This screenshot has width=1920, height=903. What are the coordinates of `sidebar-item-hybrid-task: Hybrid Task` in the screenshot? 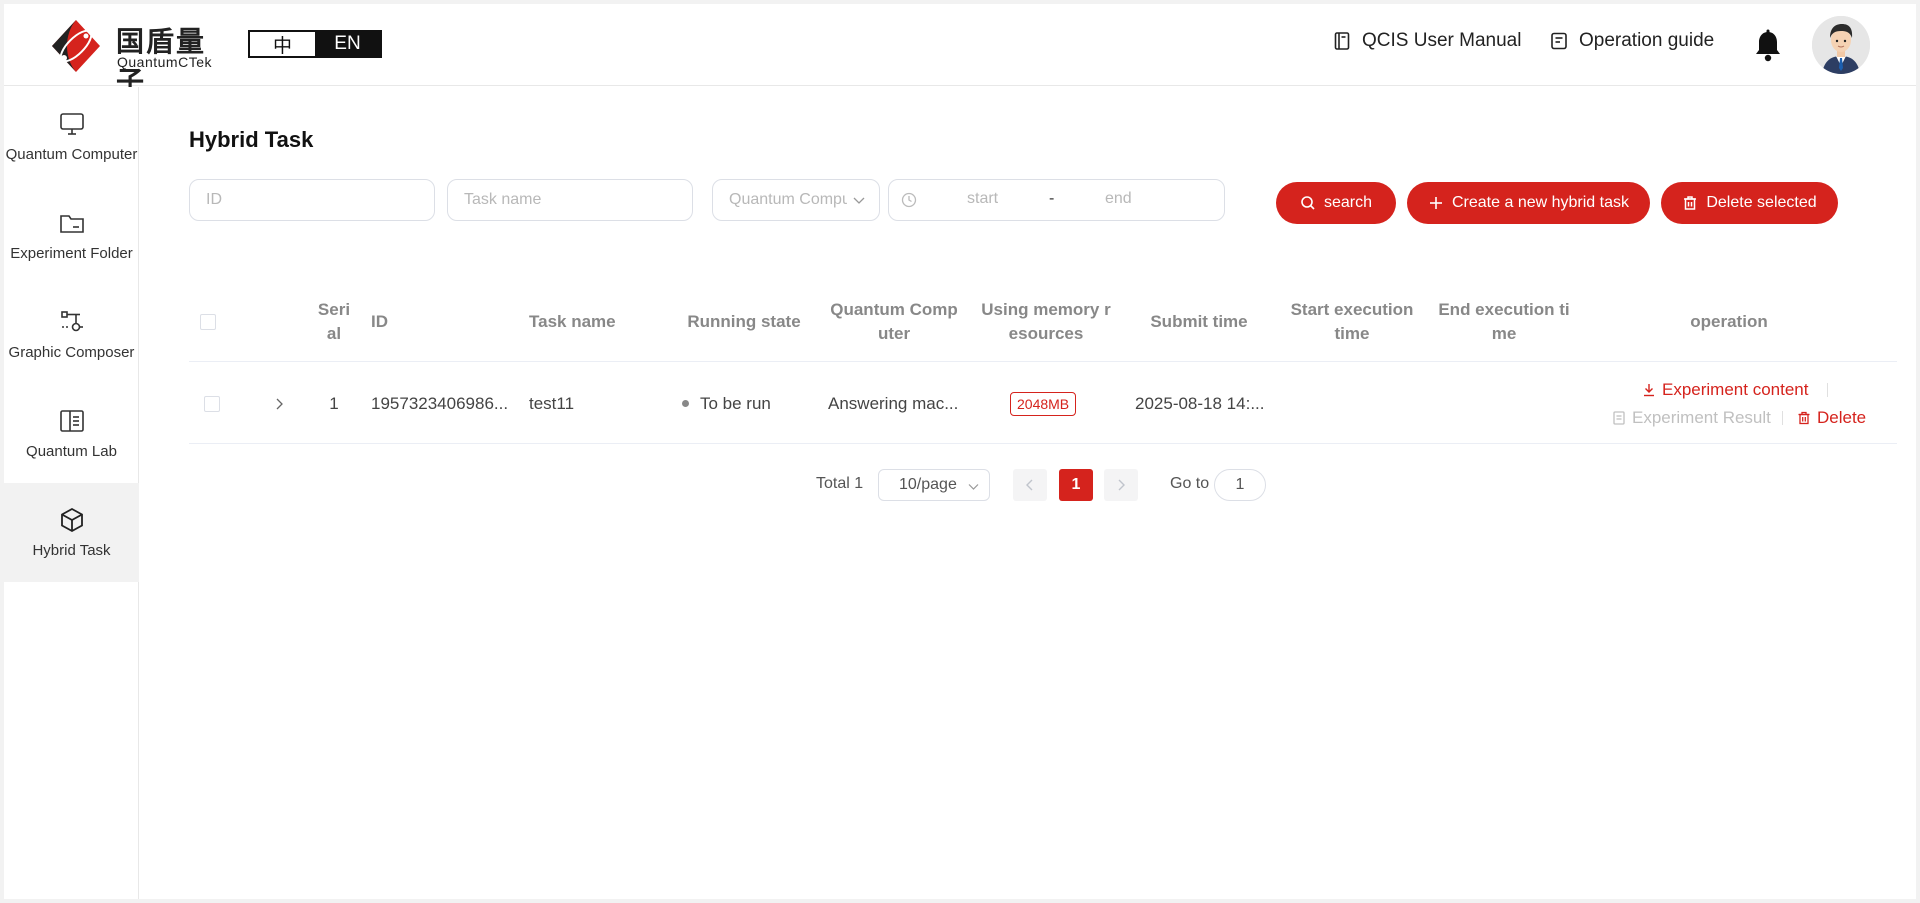 It's located at (71, 532).